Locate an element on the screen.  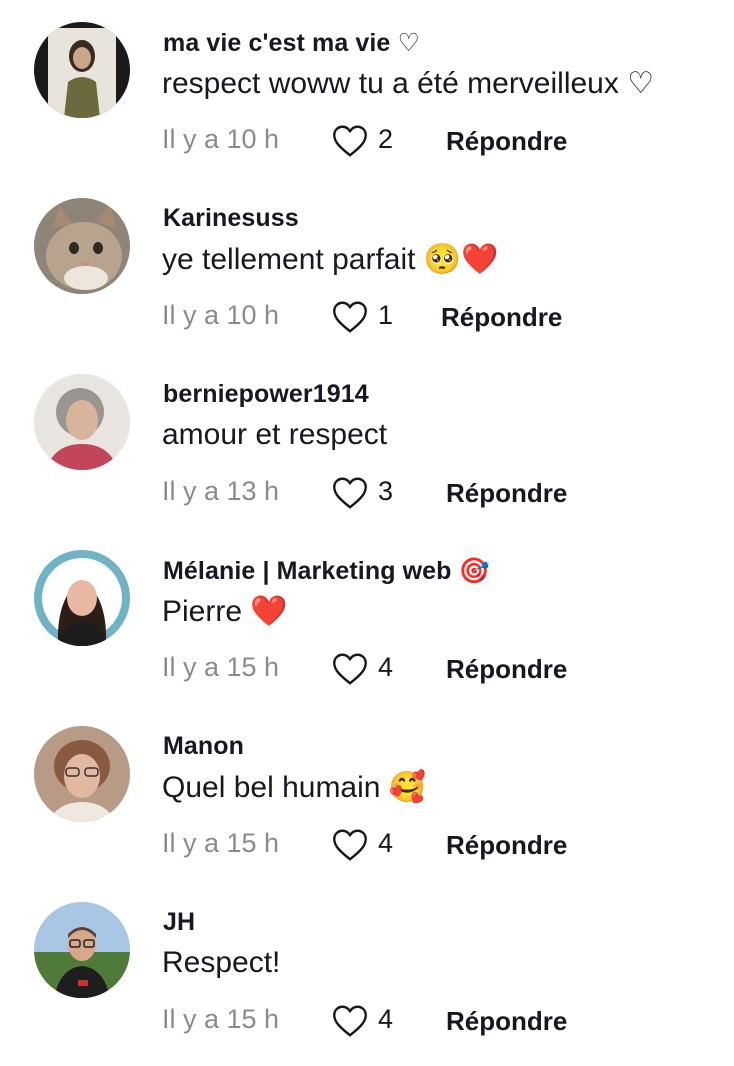
comment-username: berniepower1914 is located at coordinates (266, 394).